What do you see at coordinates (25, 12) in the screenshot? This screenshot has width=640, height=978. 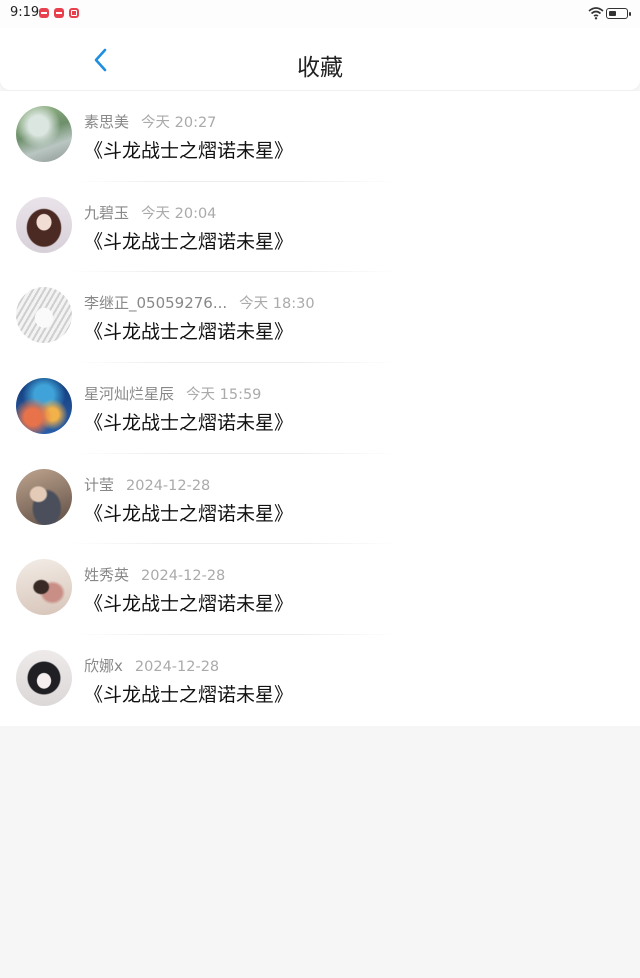 I see `status-time: 9:19` at bounding box center [25, 12].